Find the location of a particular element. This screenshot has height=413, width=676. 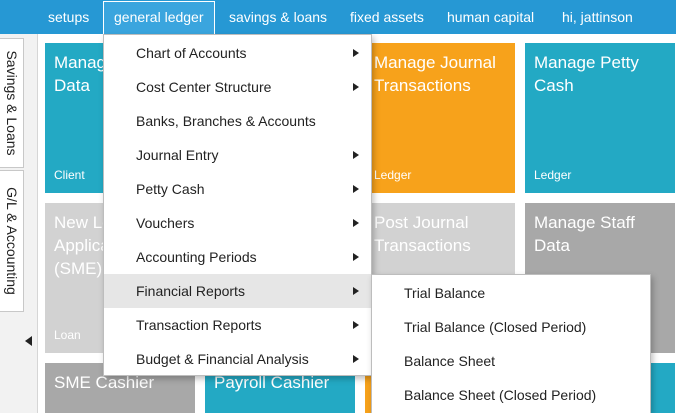

tile-title: Manage Journal Transactions is located at coordinates (435, 74).